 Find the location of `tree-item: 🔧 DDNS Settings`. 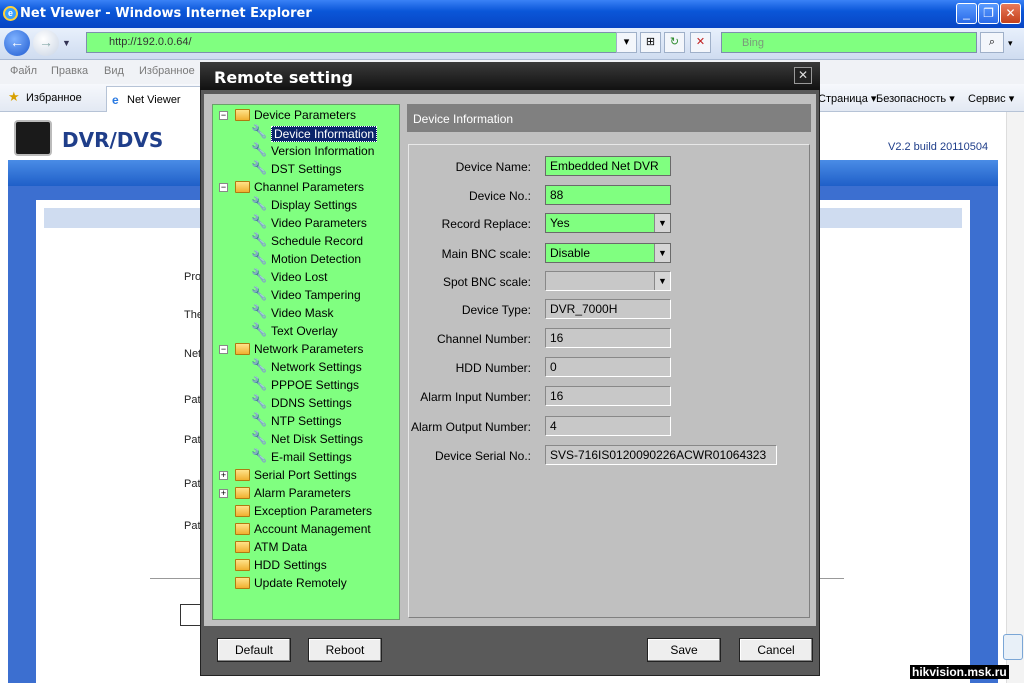

tree-item: 🔧 DDNS Settings is located at coordinates (306, 404).